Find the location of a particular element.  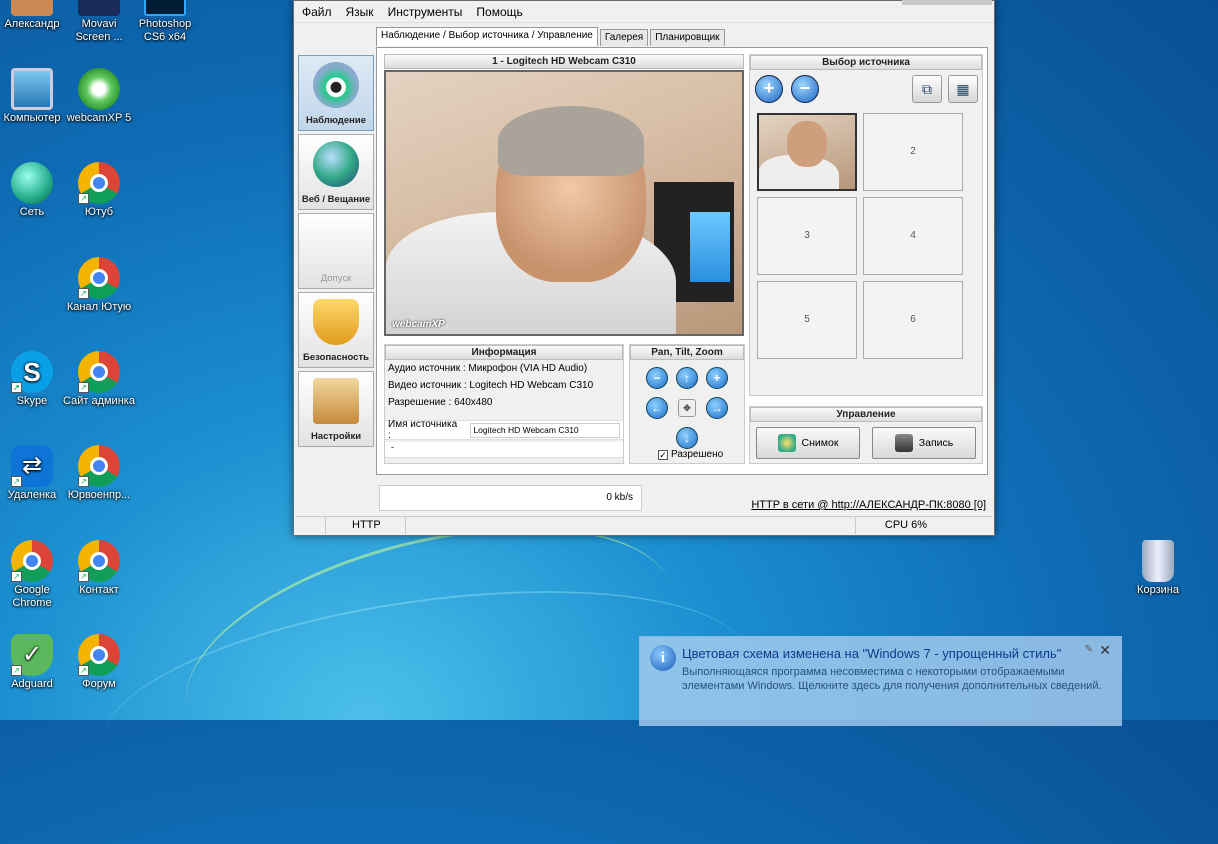

desktop-icon-webcamxp: webcamXP 5 is located at coordinates (99, 96).